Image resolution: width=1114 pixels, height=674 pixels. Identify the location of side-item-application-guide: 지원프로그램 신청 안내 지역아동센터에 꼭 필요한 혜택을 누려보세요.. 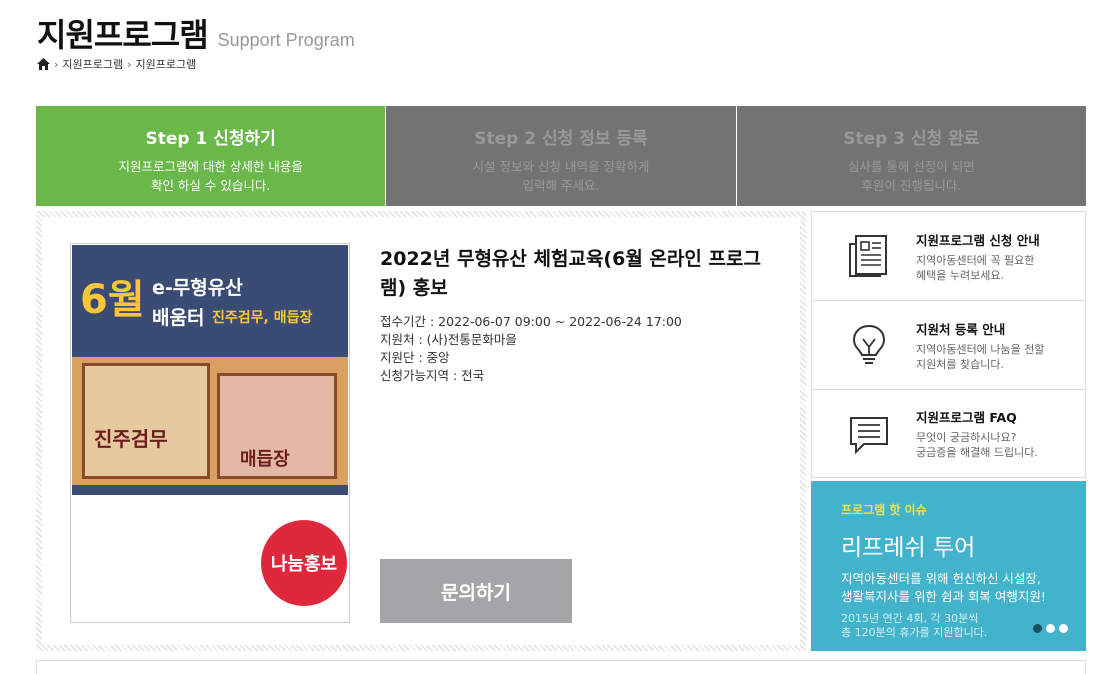
(948, 255).